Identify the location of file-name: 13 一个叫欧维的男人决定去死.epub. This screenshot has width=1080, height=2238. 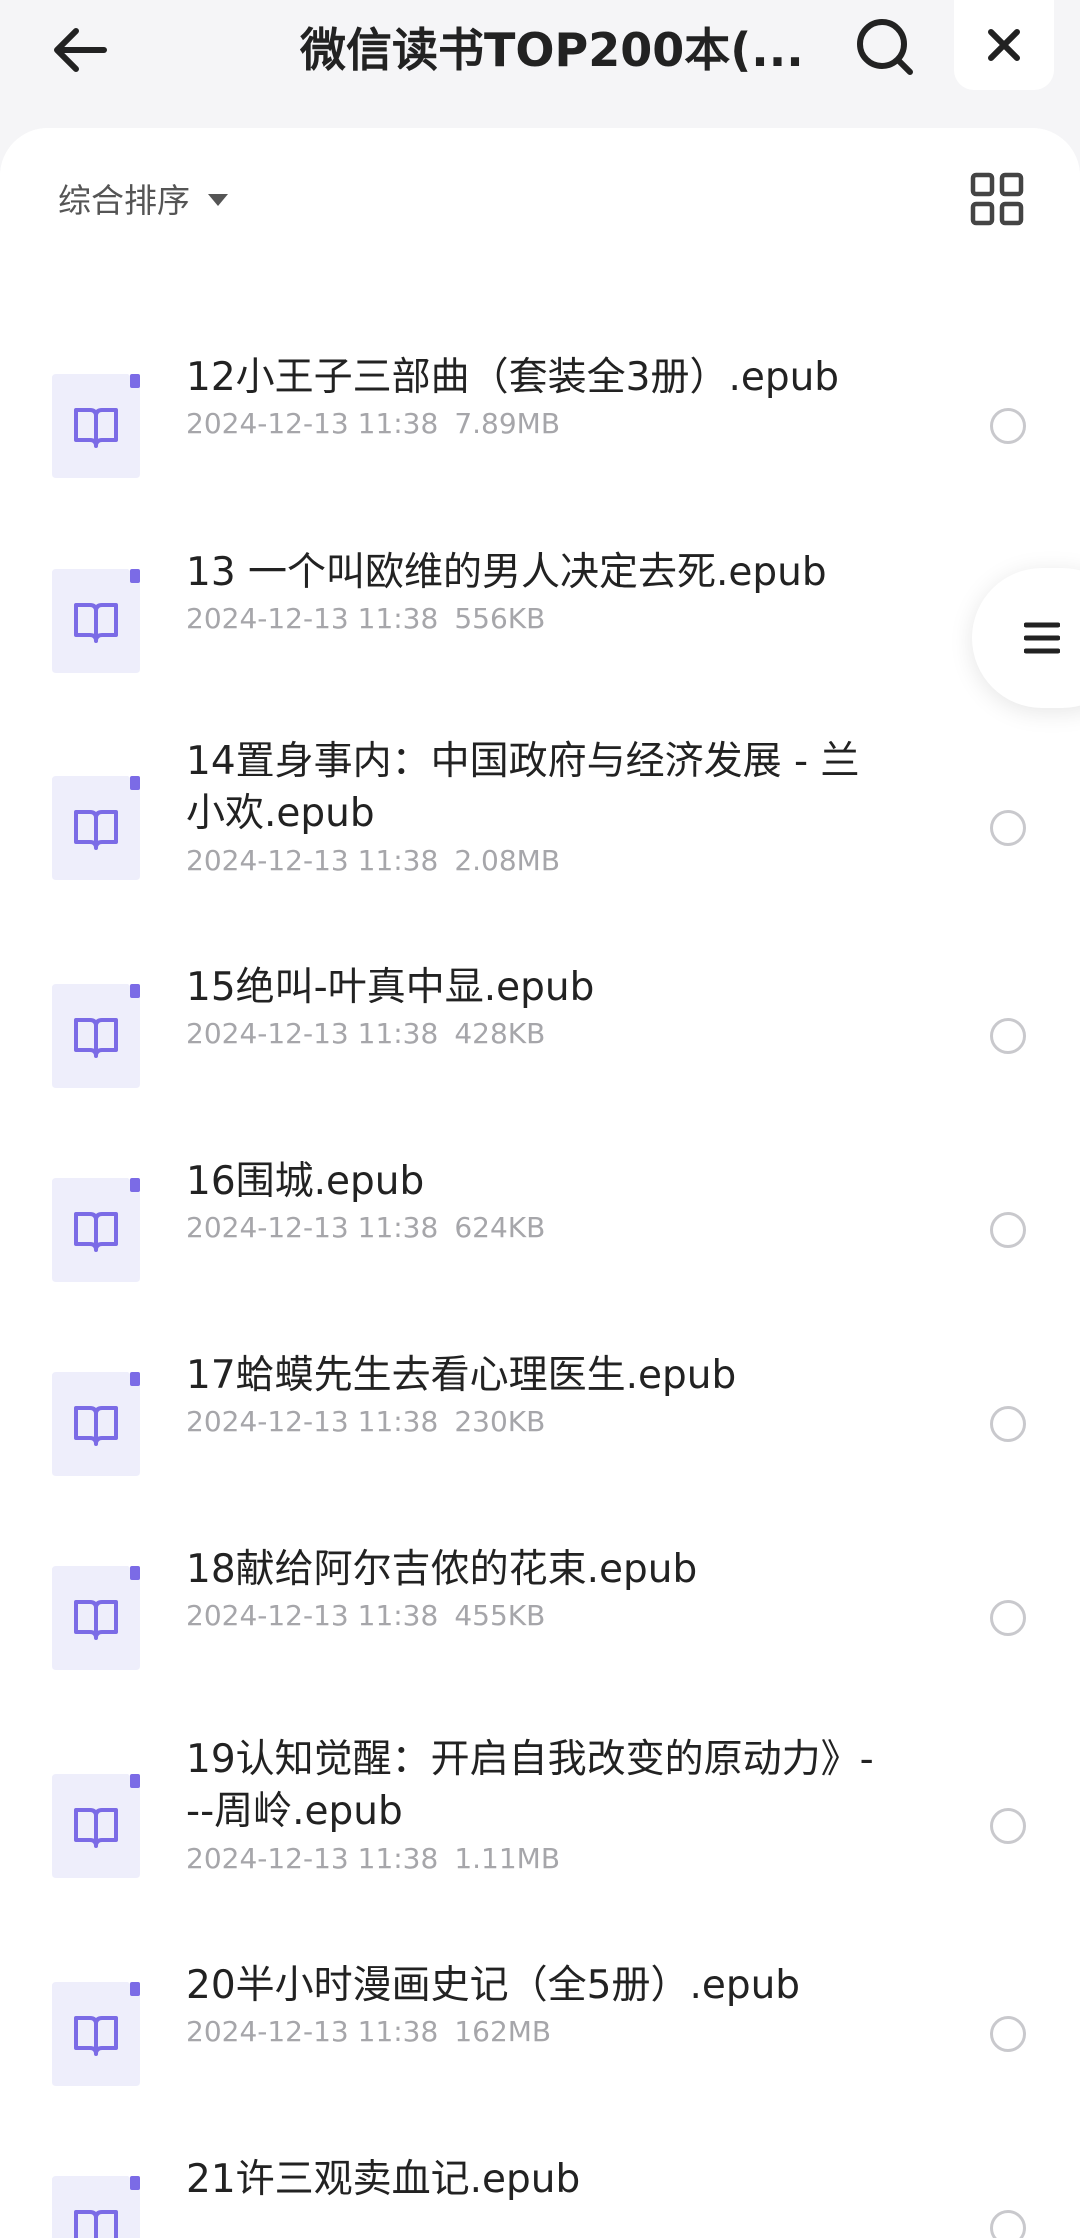
(506, 572).